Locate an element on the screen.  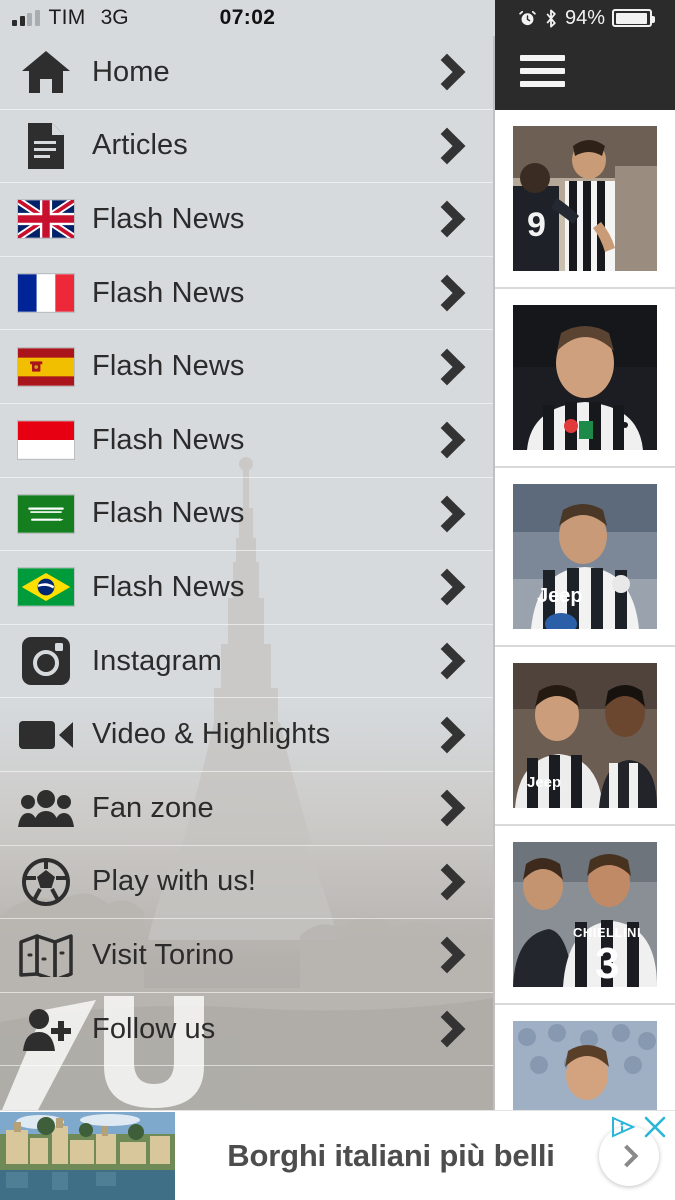
document-icon is located at coordinates (46, 146).